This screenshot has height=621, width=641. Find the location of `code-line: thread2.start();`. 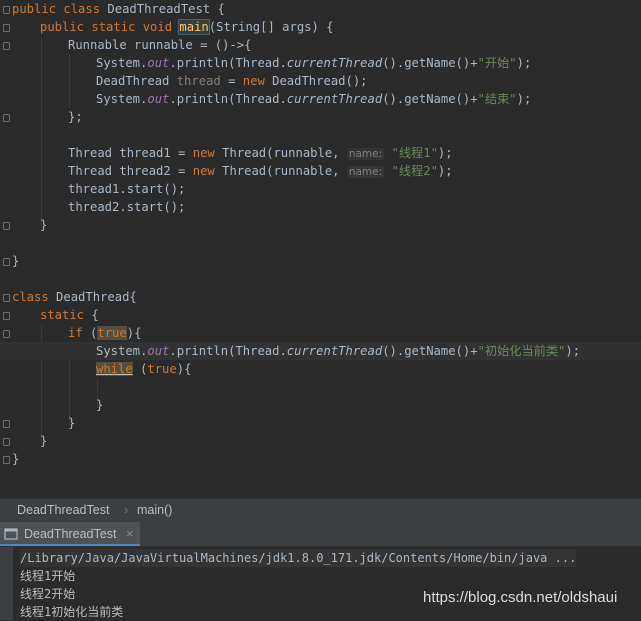

code-line: thread2.start(); is located at coordinates (127, 207).